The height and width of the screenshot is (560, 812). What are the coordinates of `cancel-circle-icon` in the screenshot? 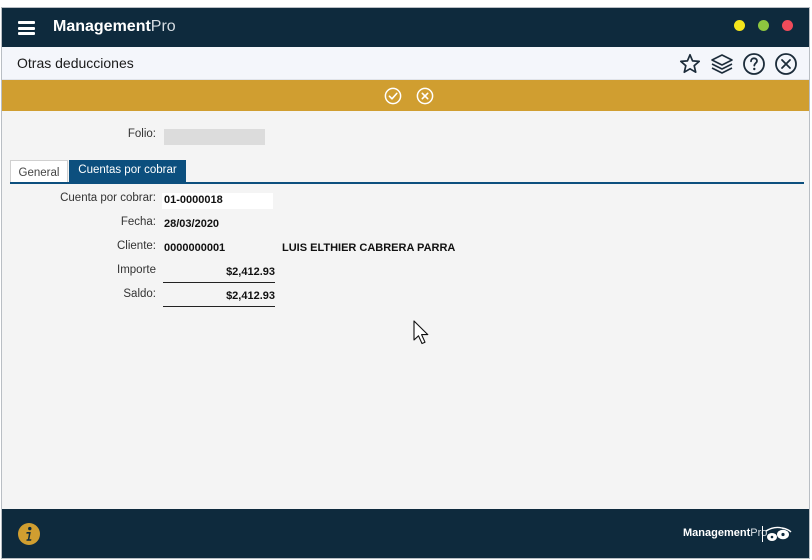 It's located at (425, 96).